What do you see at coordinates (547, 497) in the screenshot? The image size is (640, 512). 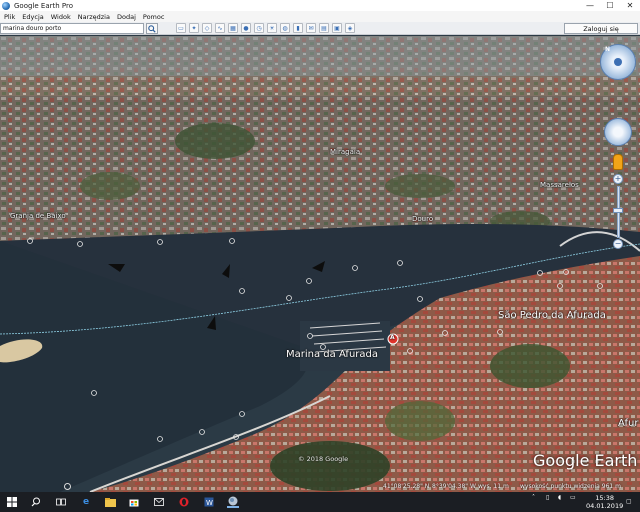 I see `network-icon: ▯` at bounding box center [547, 497].